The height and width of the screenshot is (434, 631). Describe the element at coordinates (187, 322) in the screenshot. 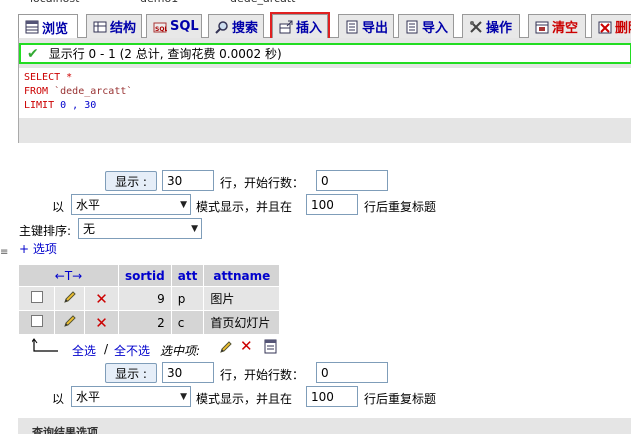

I see `cell-att: c` at that location.